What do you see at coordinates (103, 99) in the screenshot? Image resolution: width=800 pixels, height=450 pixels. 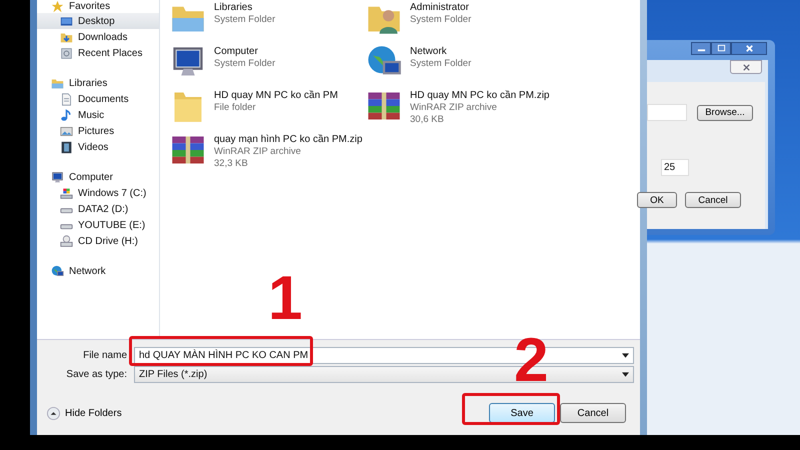 I see `nav-label: Documents` at bounding box center [103, 99].